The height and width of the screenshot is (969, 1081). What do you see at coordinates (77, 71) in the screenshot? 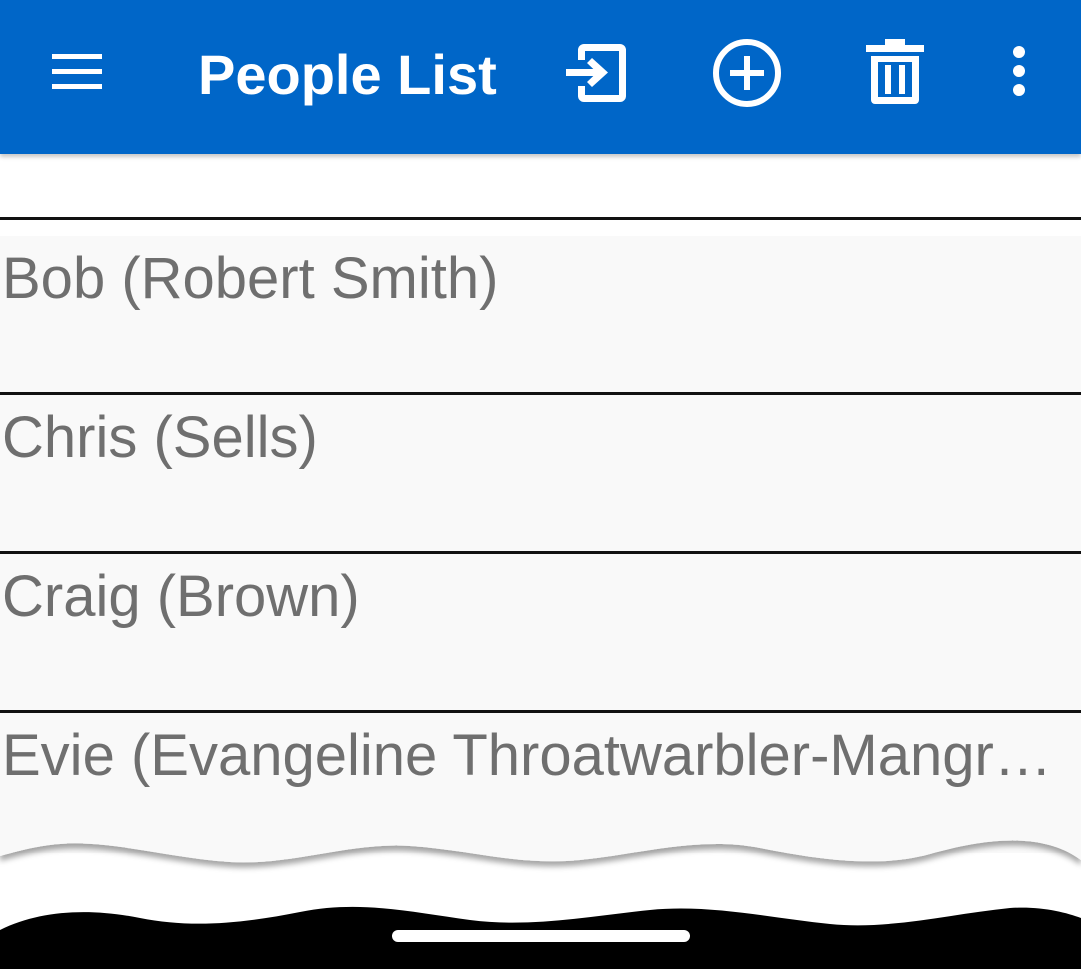
I see `menu-icon` at bounding box center [77, 71].